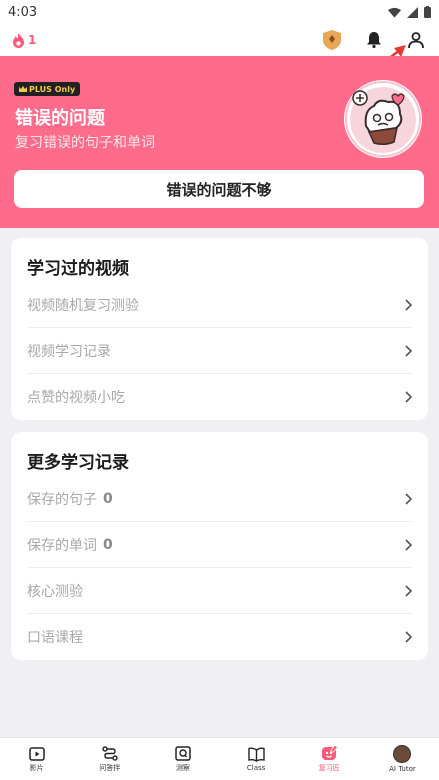  Describe the element at coordinates (108, 544) in the screenshot. I see `saved-words-count: 0` at that location.